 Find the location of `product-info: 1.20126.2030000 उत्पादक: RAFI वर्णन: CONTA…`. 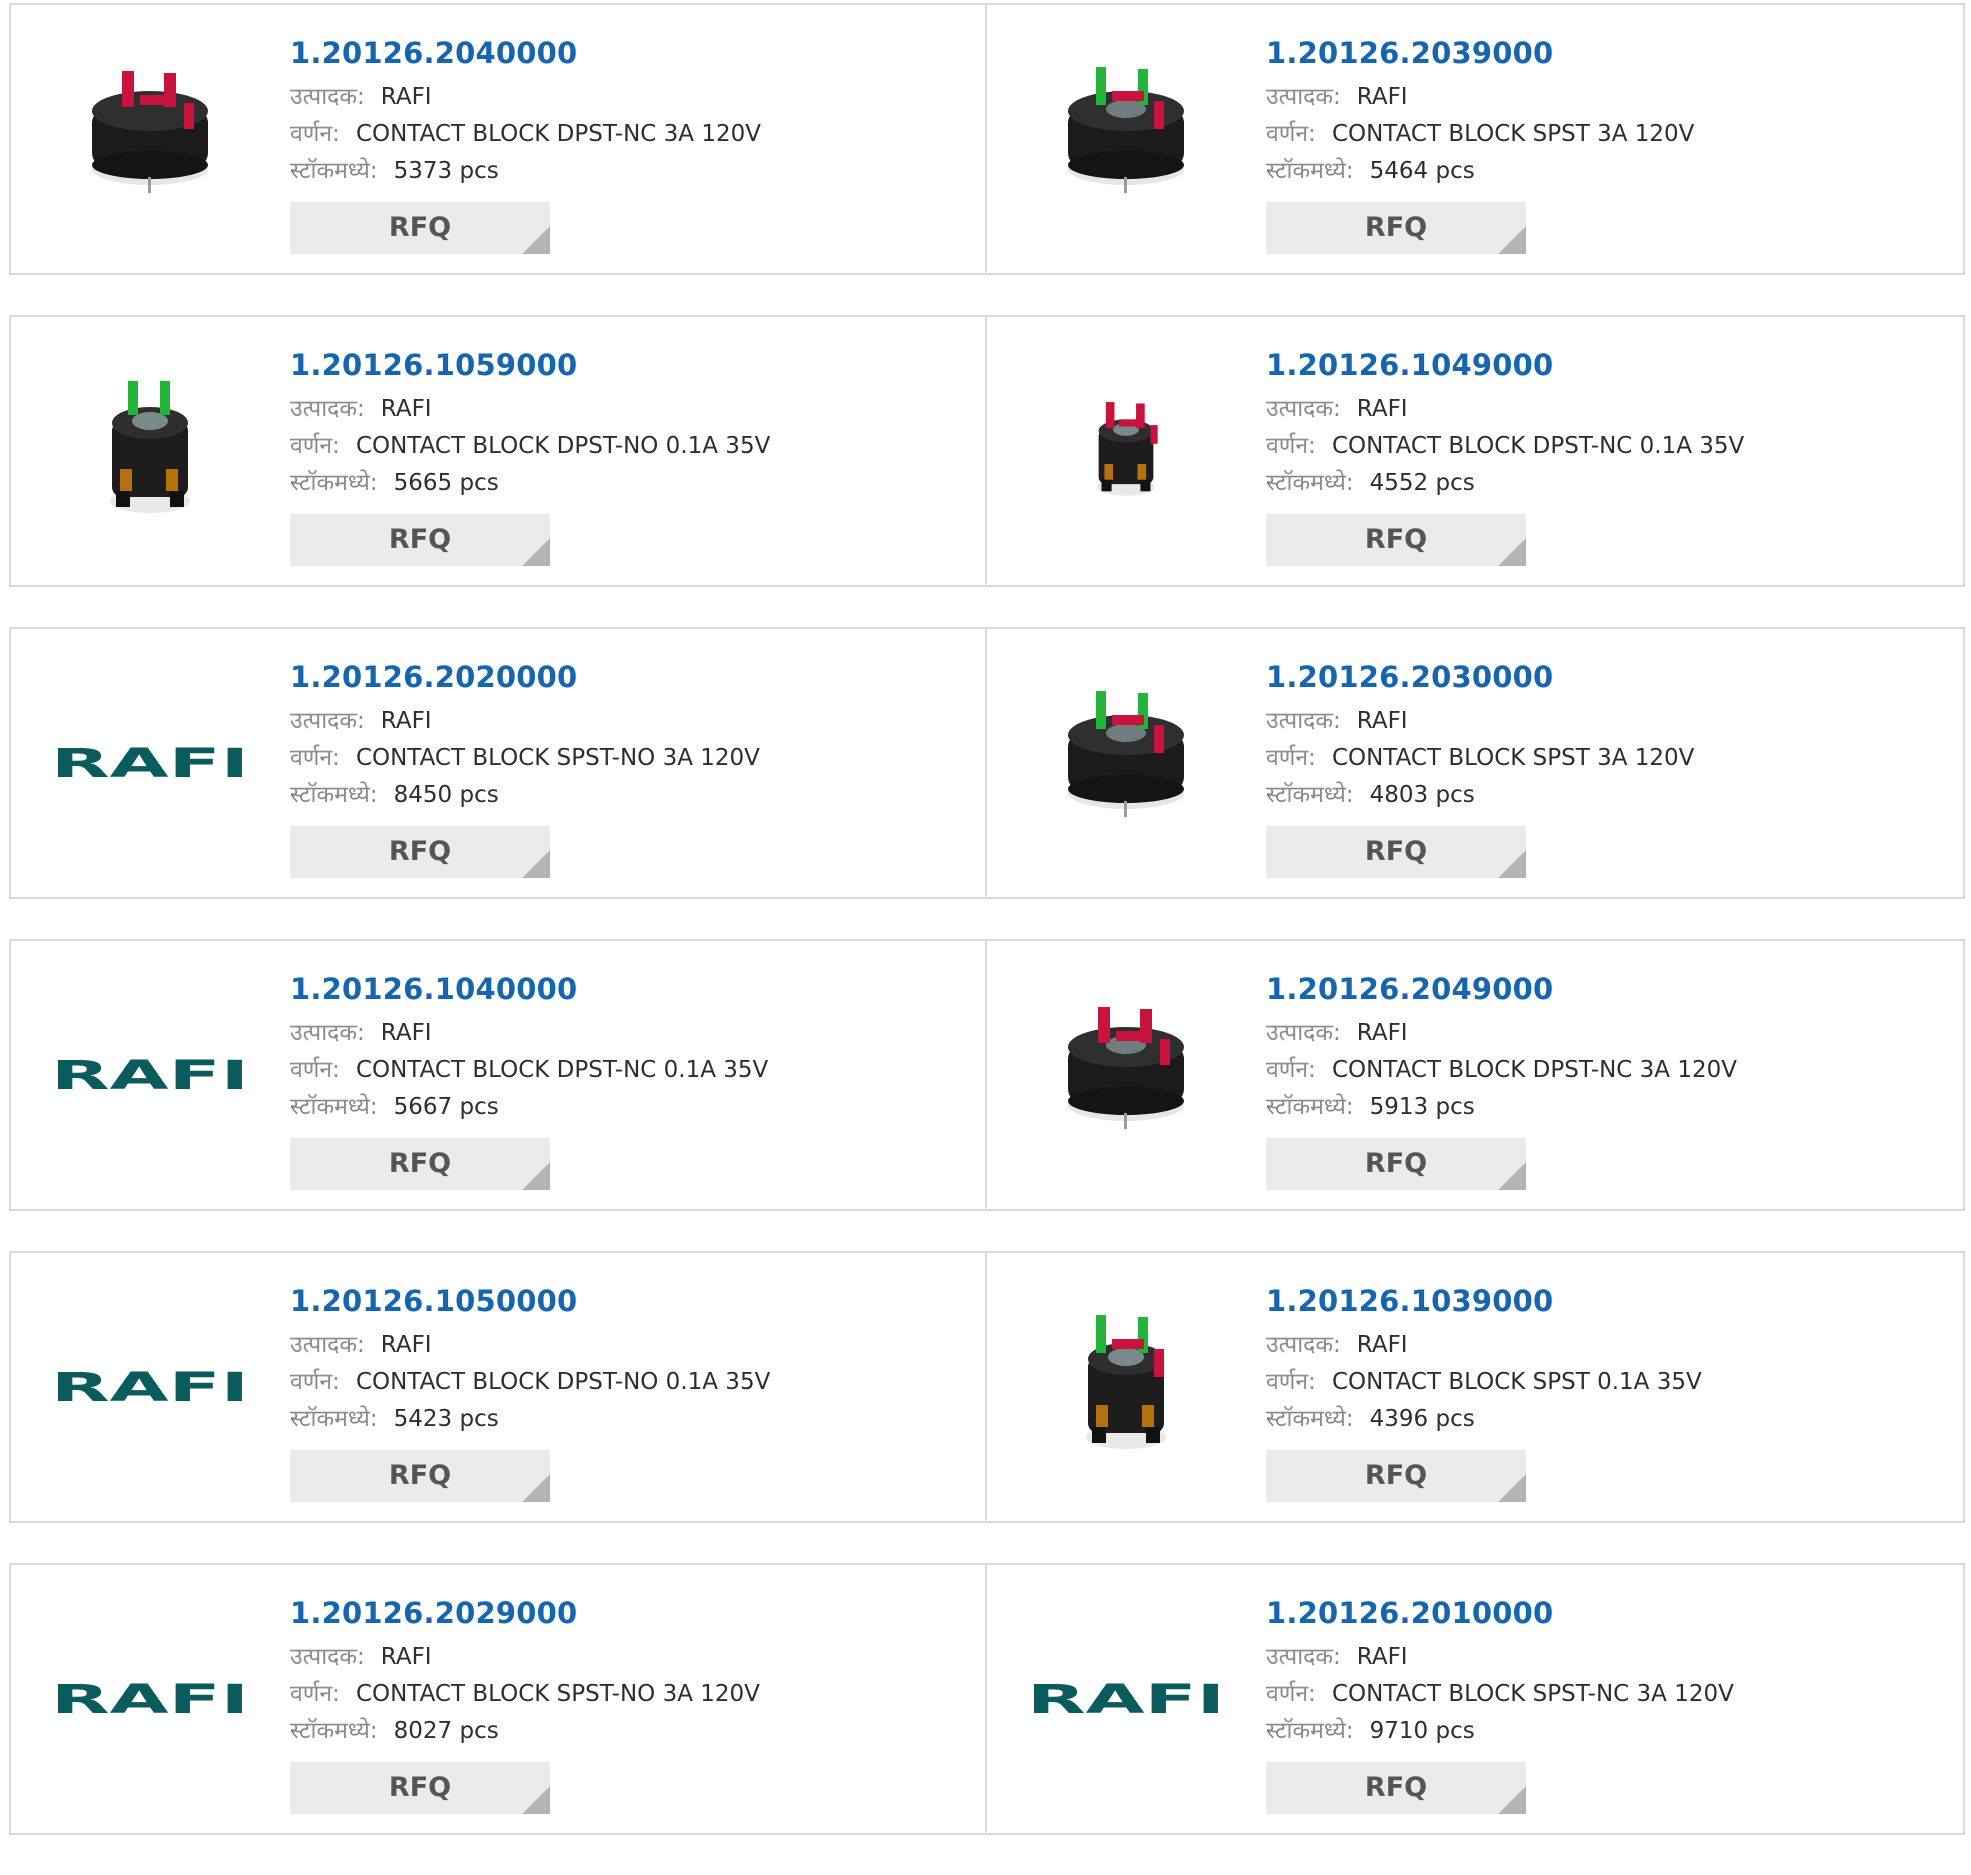

product-info: 1.20126.2030000 उत्पादक: RAFI वर्णन: CONTA… is located at coordinates (1596, 768).